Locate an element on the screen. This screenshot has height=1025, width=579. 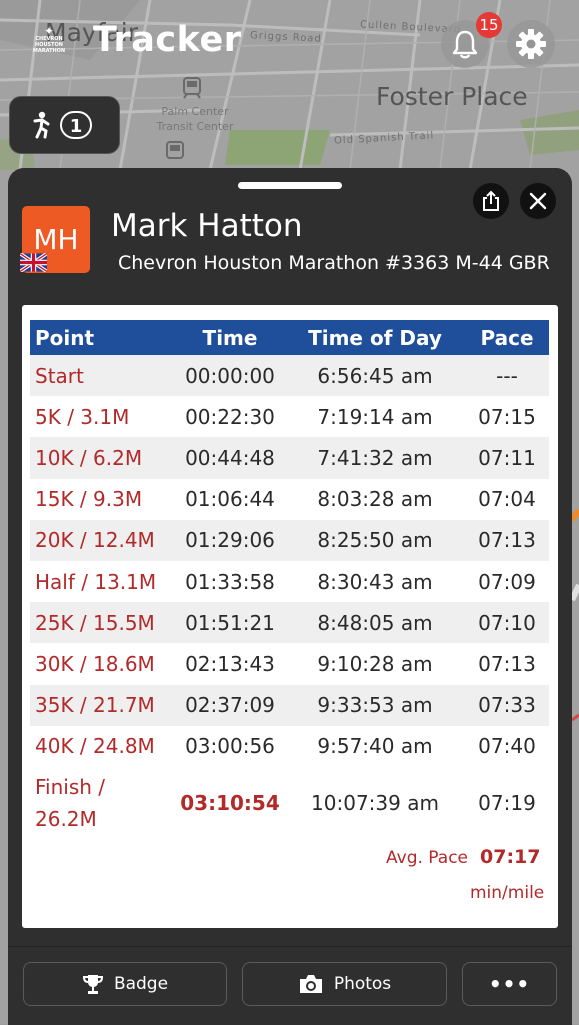
split-point: 20K / 12.4M is located at coordinates (102, 540).